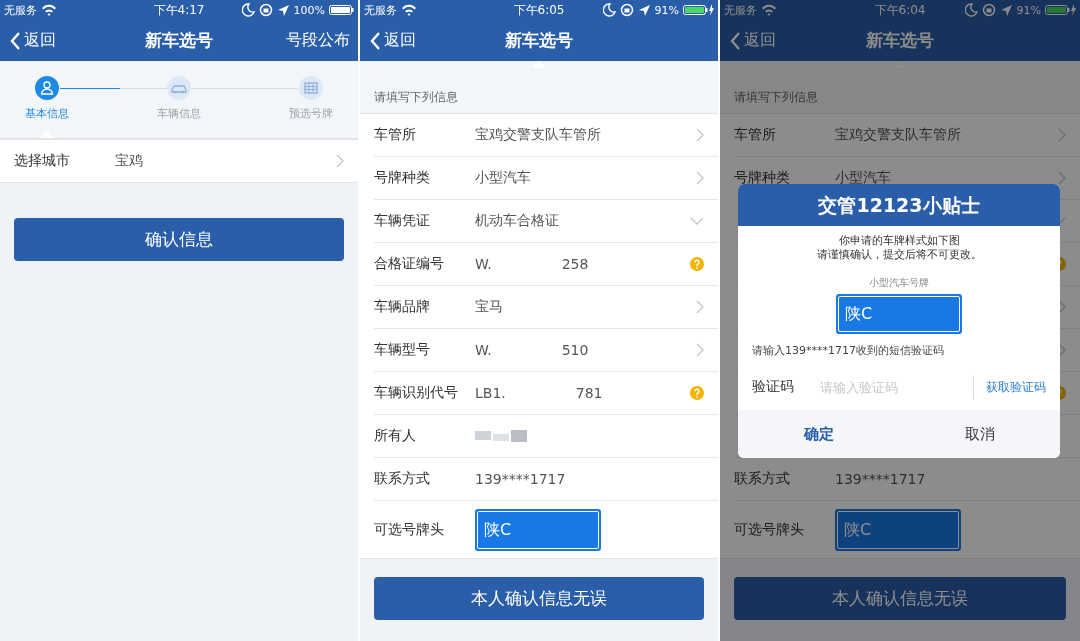  Describe the element at coordinates (489, 307) in the screenshot. I see `field-value: 宝马` at that location.